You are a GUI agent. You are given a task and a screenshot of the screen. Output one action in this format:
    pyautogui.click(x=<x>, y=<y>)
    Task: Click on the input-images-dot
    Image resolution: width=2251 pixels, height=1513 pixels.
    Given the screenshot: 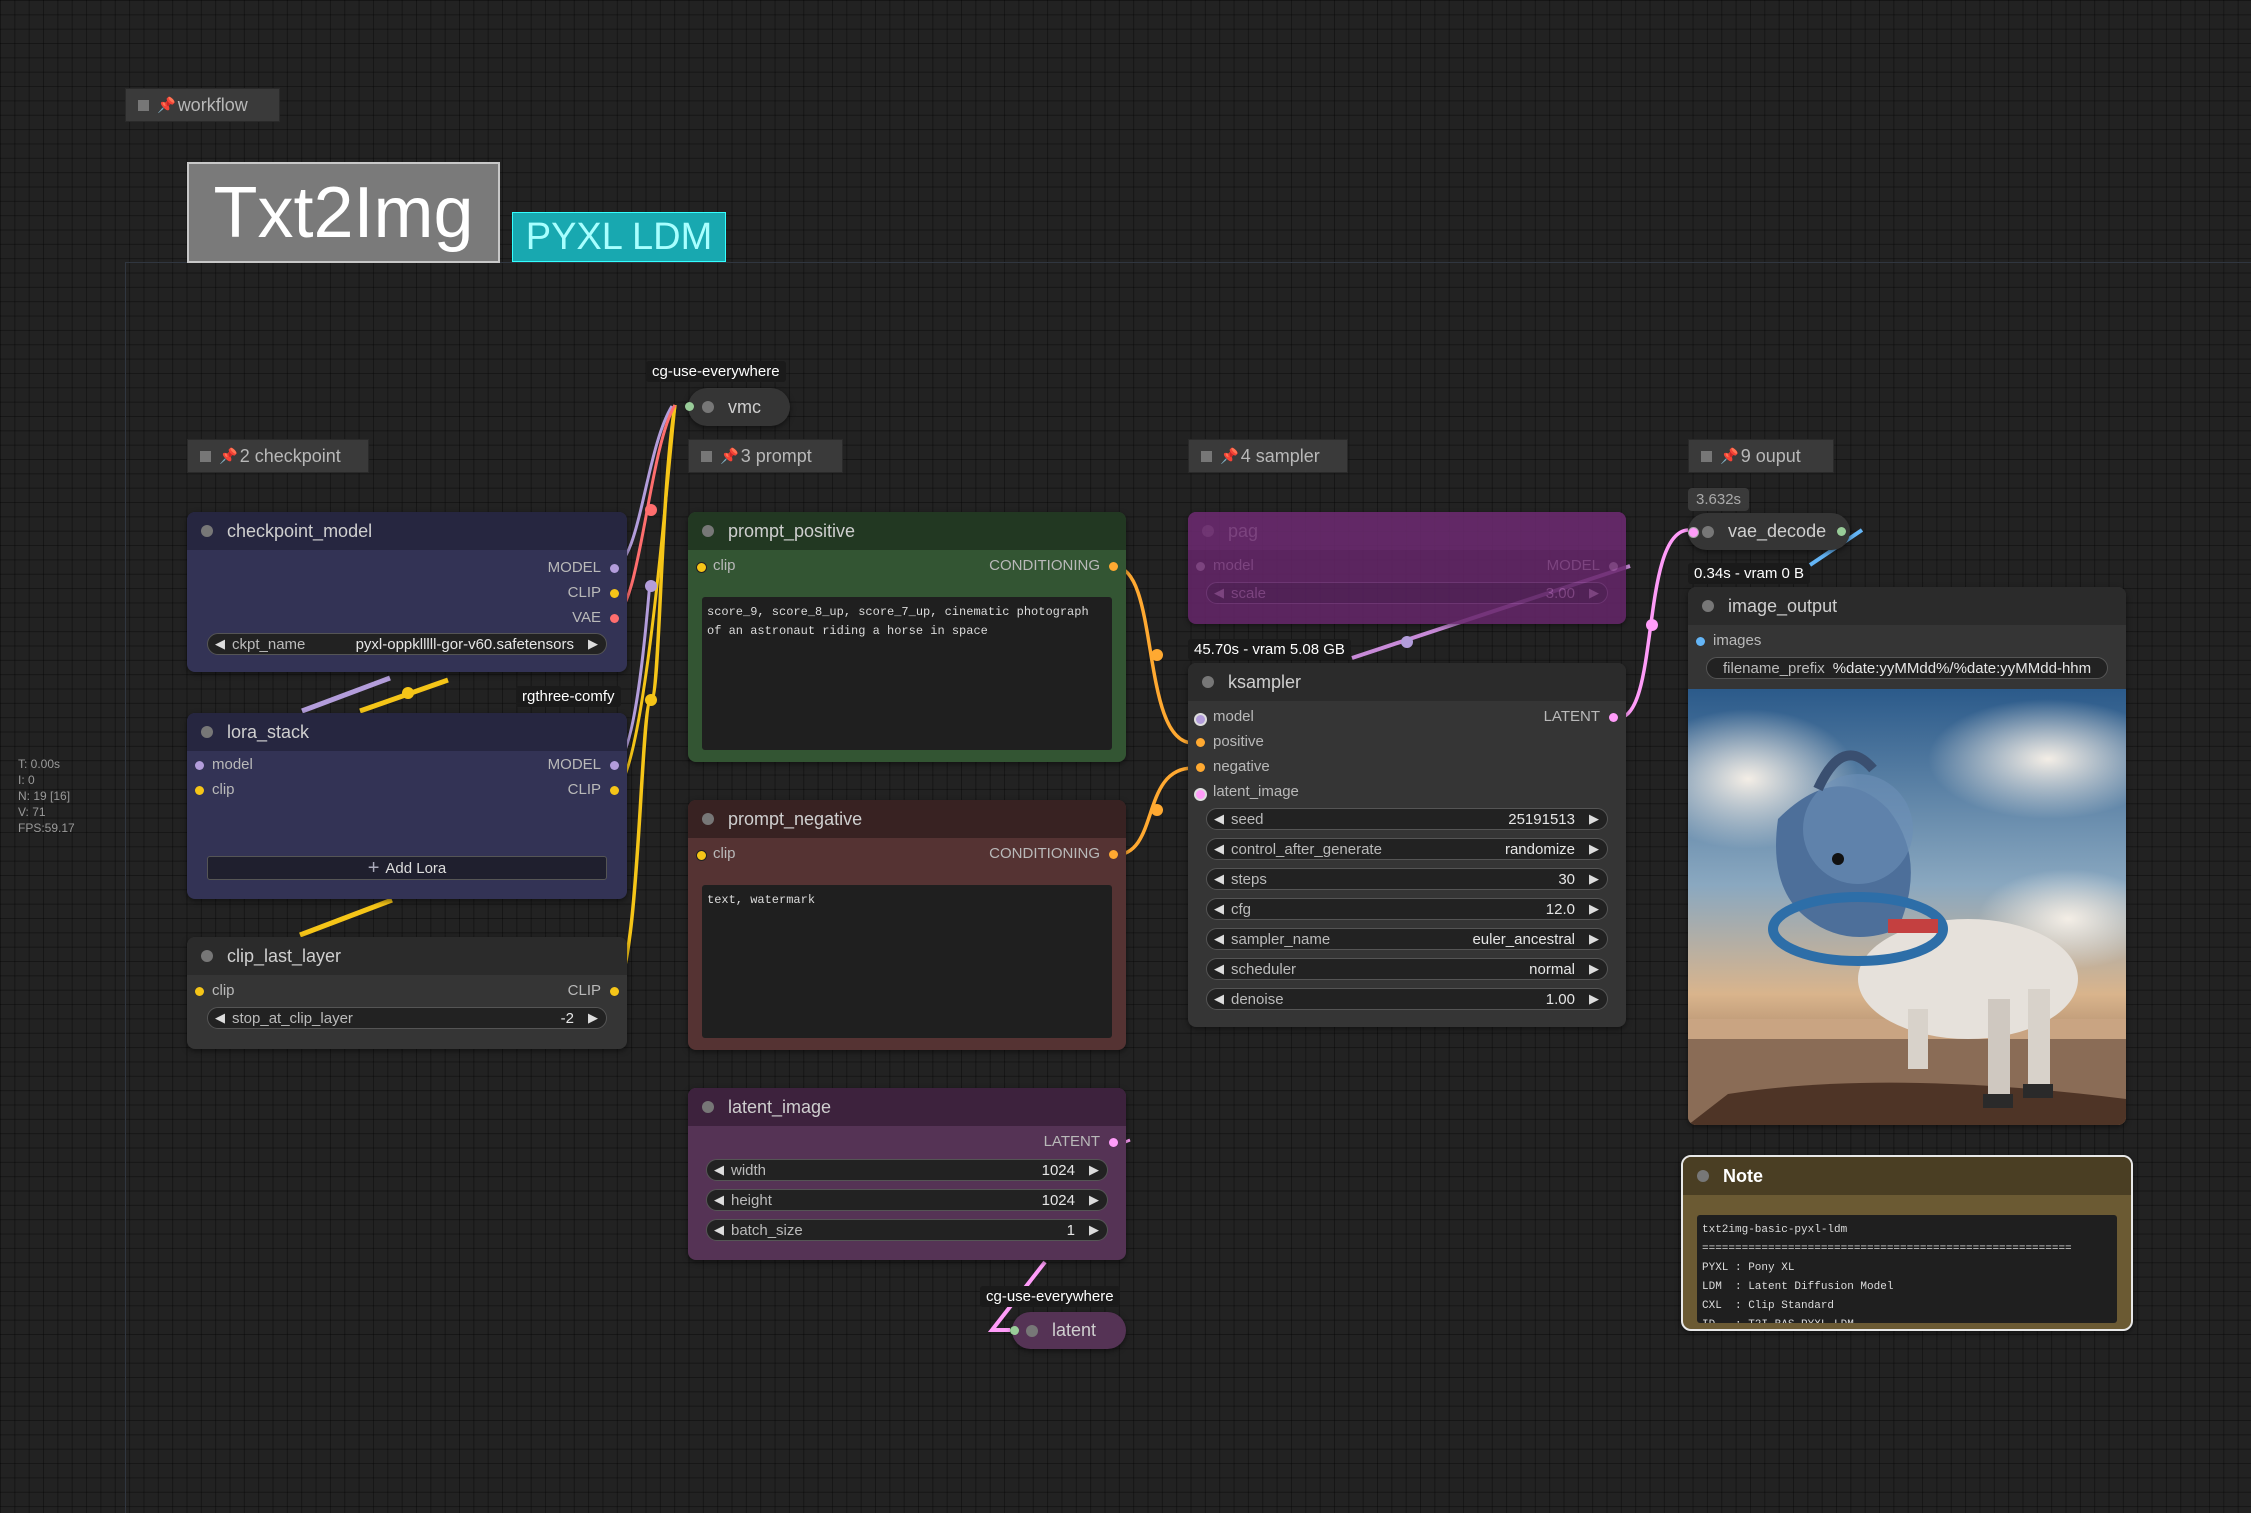 What is the action you would take?
    pyautogui.click(x=1700, y=641)
    